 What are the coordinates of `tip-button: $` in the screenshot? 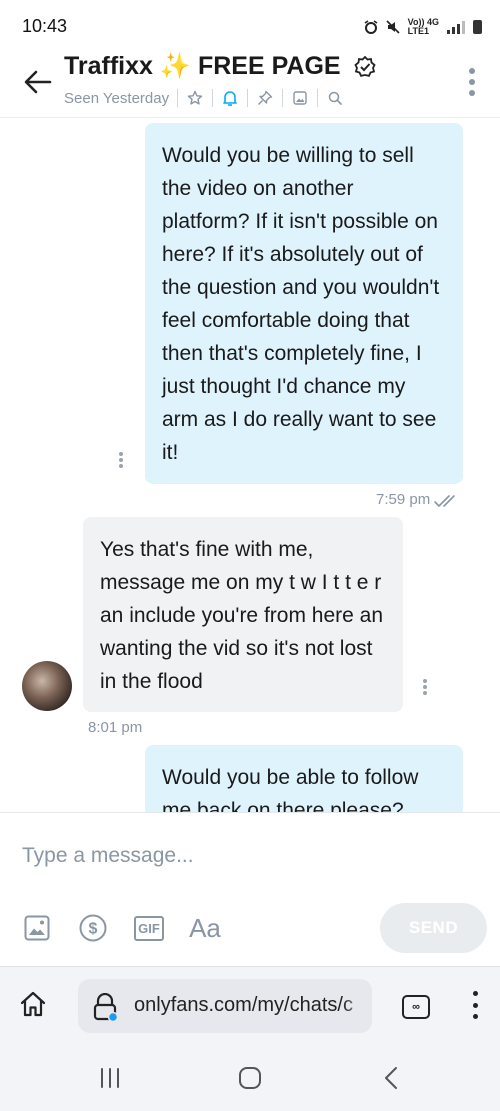 It's located at (93, 928).